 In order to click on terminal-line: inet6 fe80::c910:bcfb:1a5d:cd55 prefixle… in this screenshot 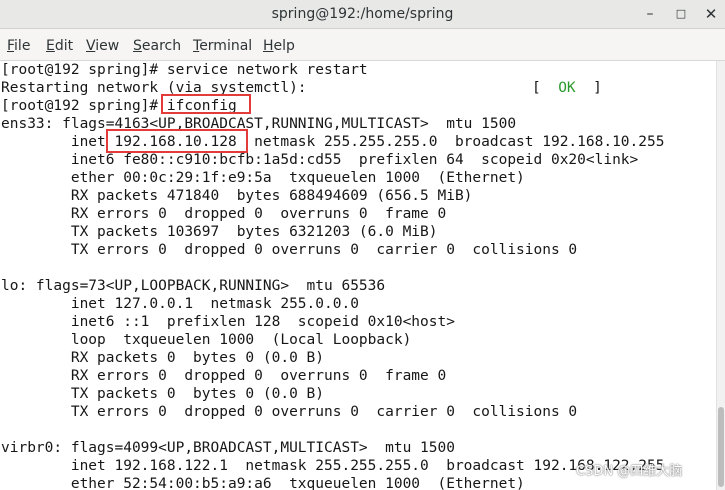, I will do `click(320, 160)`.